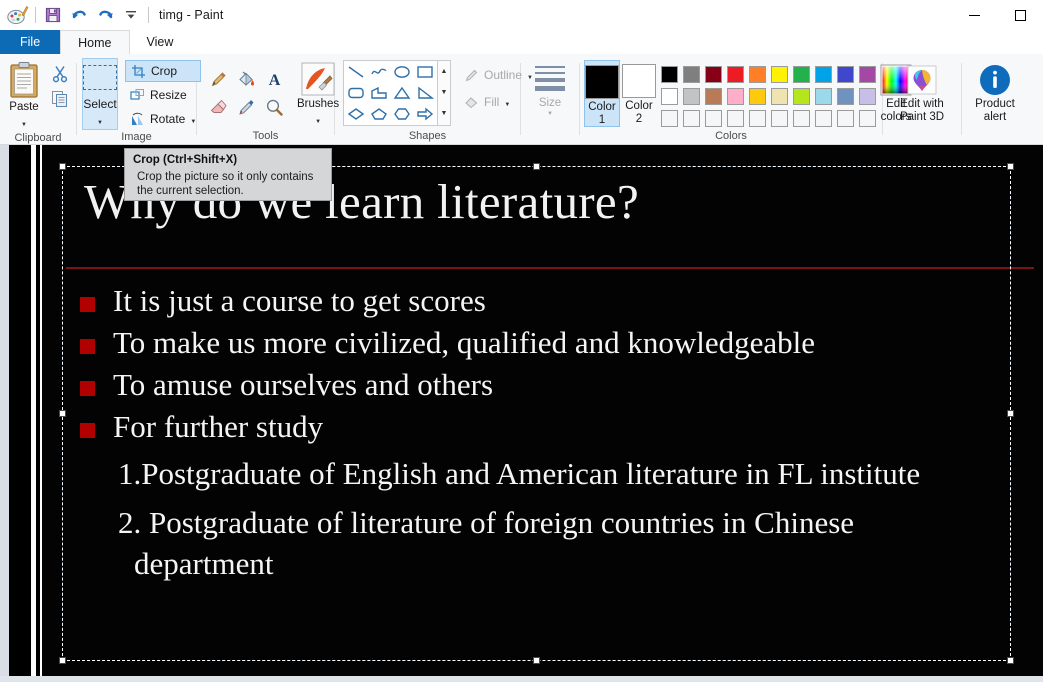  I want to click on size-dropdown-caret: ▼, so click(550, 114).